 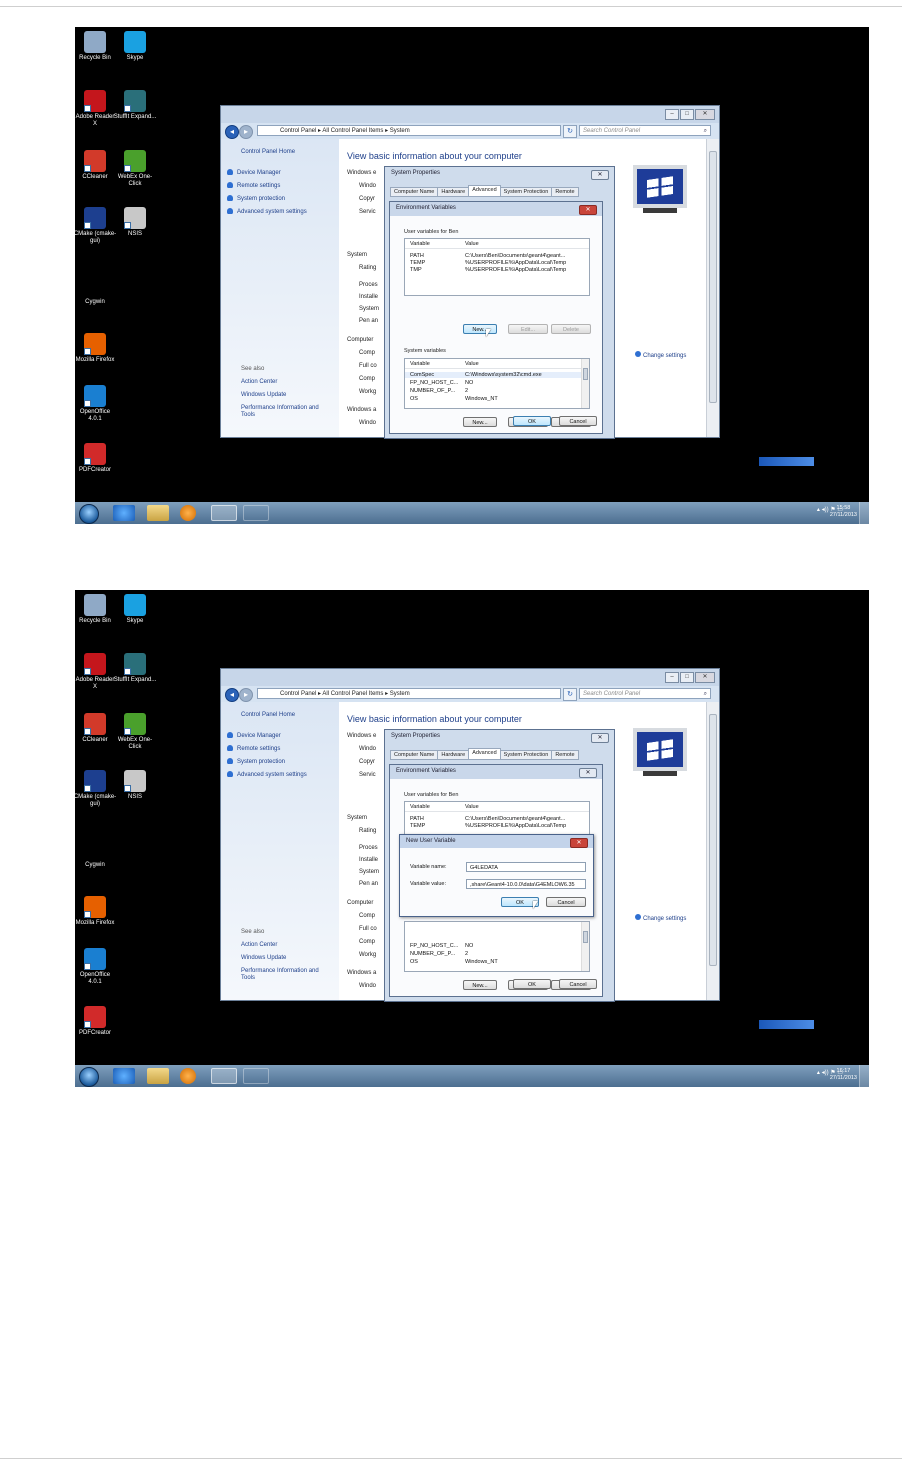 I want to click on clock: 15:58 27/11/2013, so click(x=843, y=512).